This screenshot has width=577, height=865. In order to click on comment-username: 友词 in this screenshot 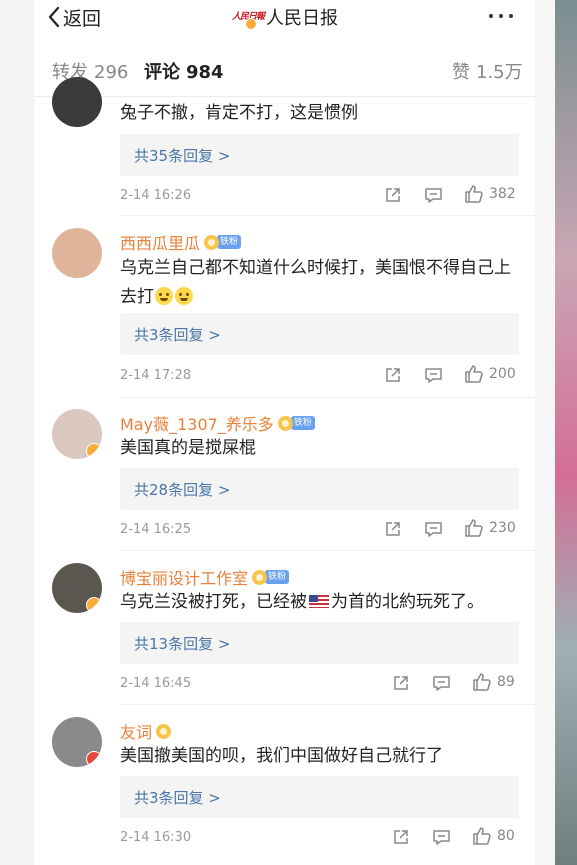, I will do `click(146, 731)`.